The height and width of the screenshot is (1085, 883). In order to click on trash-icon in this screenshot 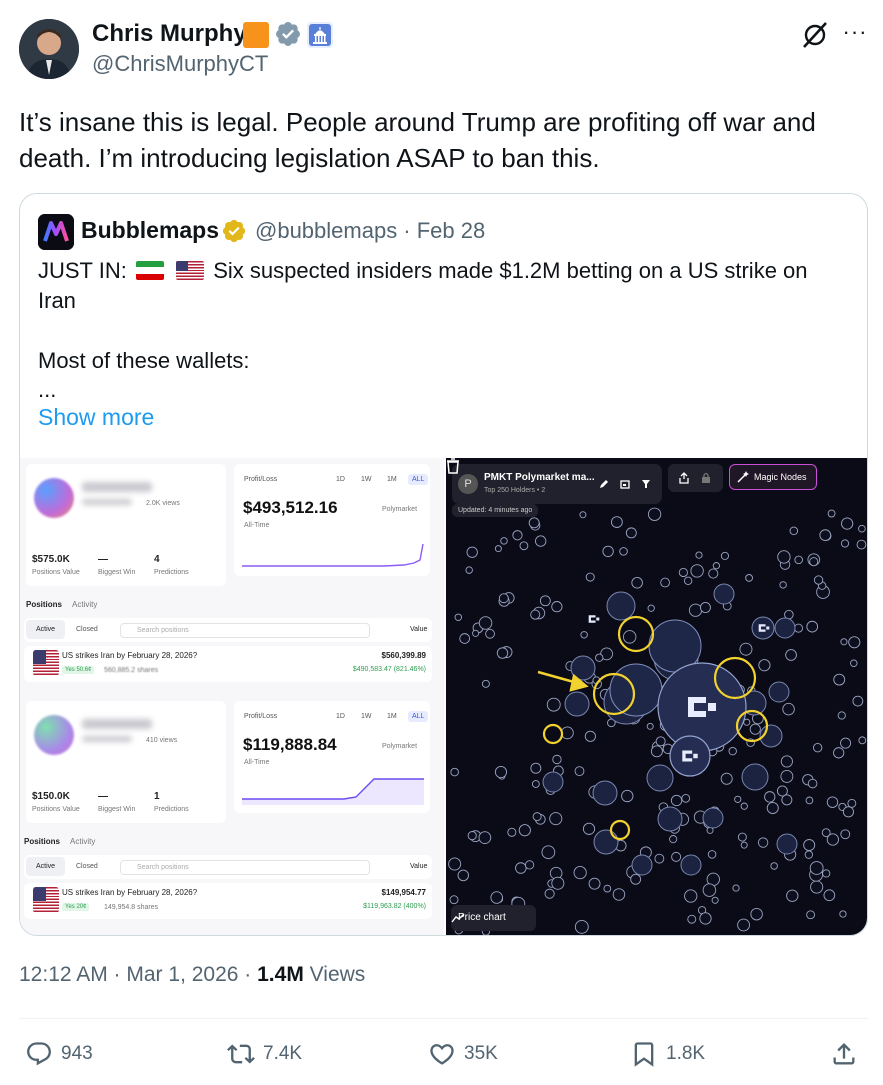, I will do `click(453, 466)`.